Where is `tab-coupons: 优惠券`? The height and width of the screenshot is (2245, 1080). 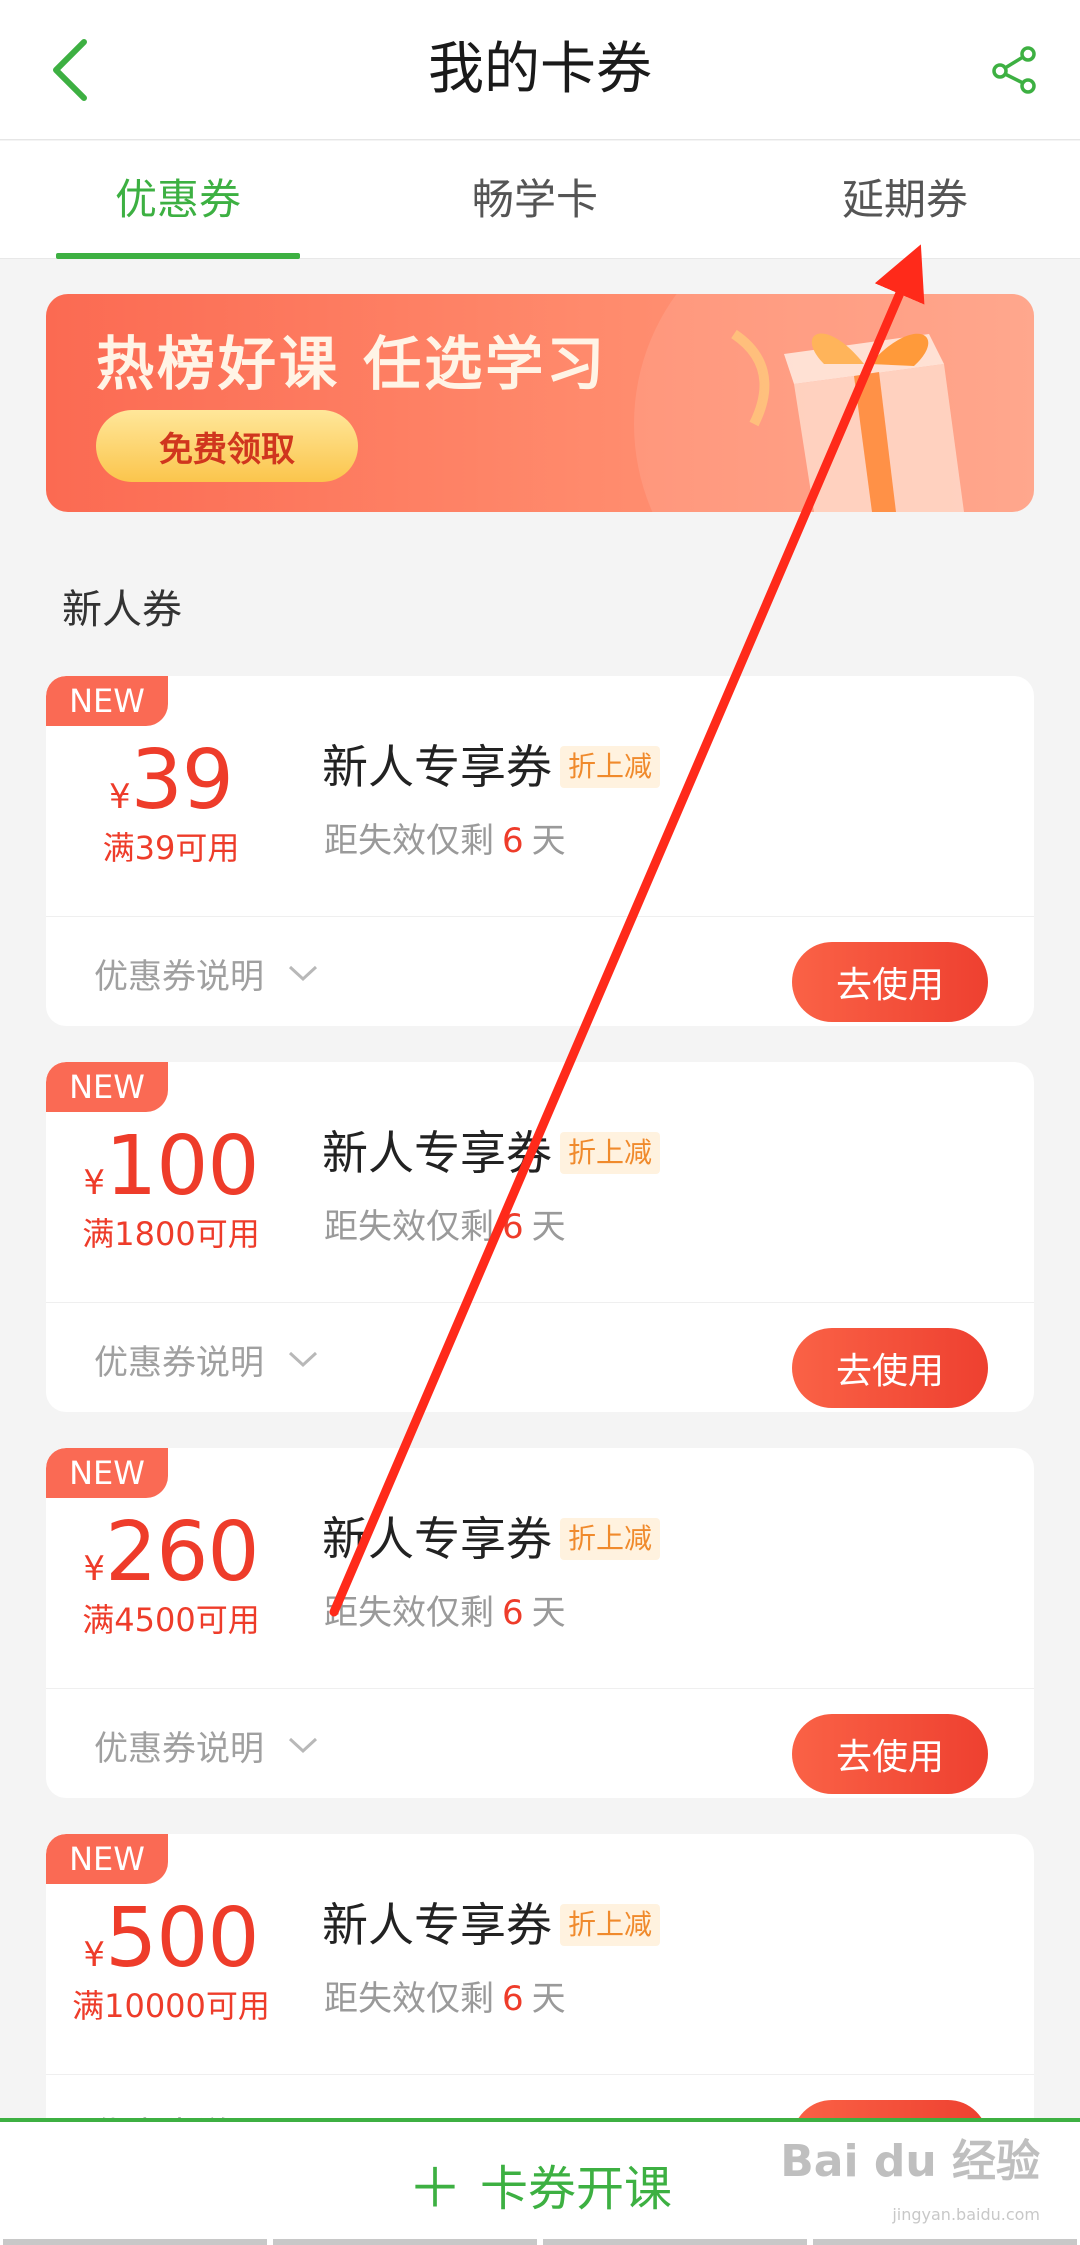 tab-coupons: 优惠券 is located at coordinates (178, 200).